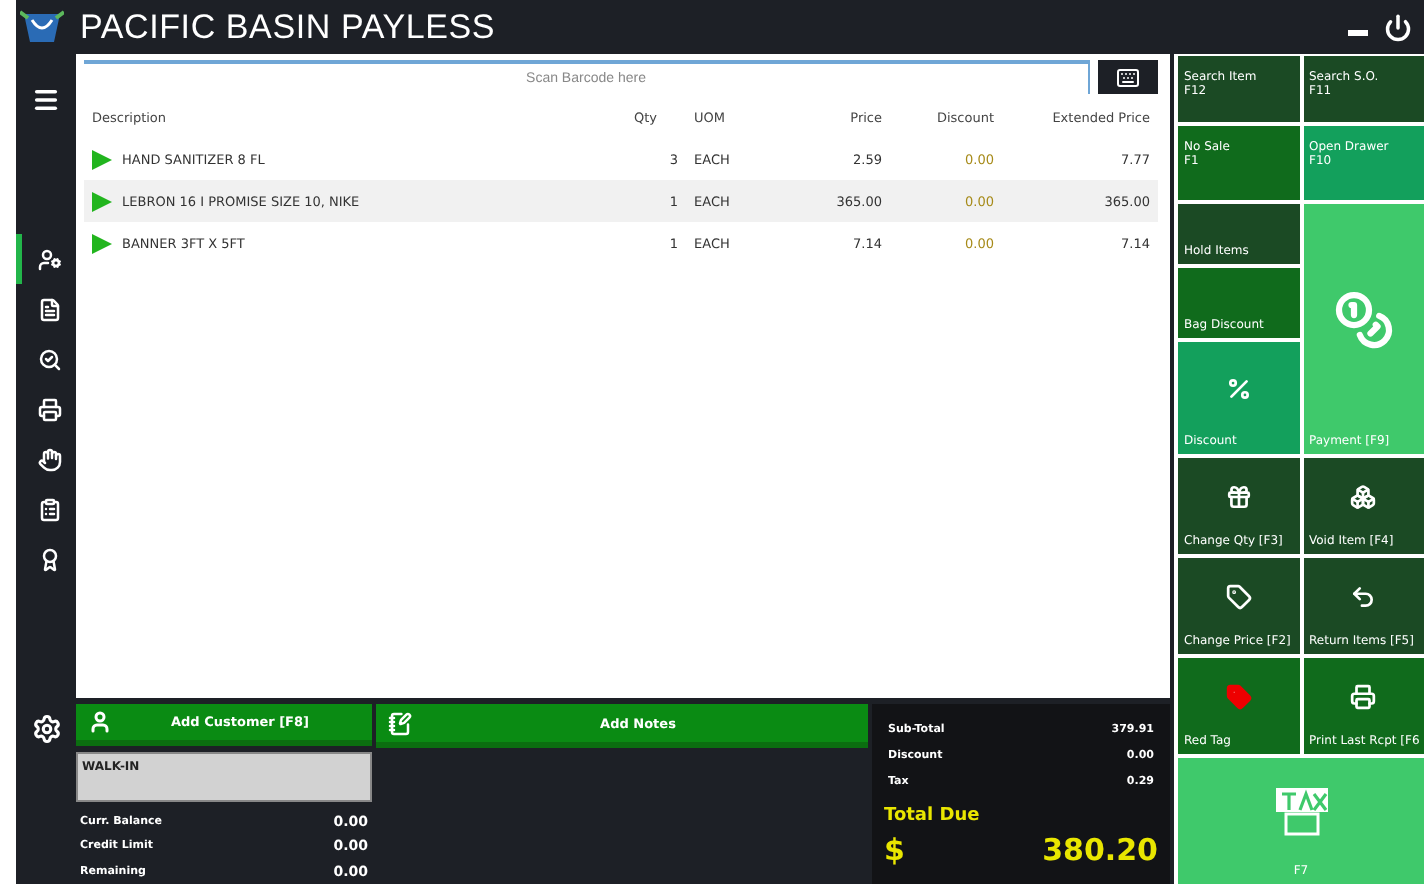  I want to click on percent-icon, so click(1238, 388).